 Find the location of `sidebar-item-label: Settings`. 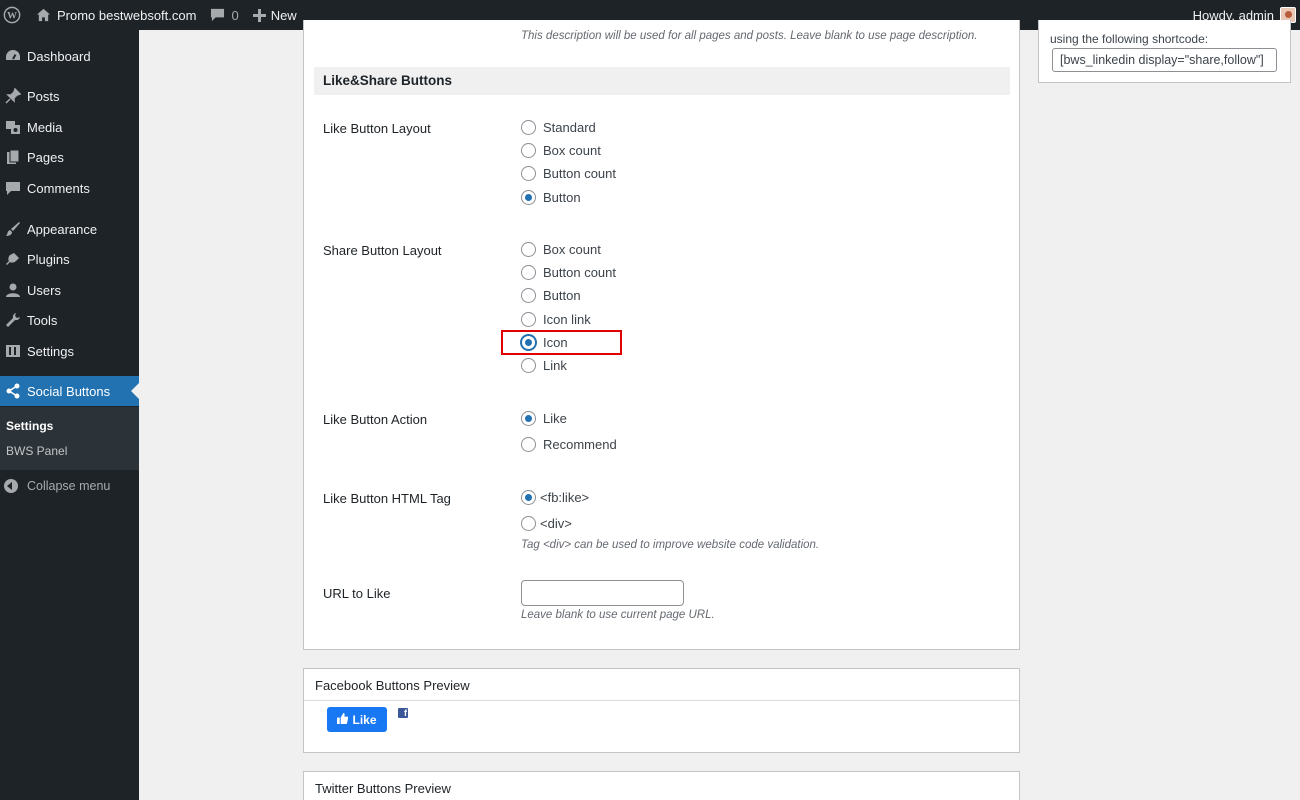

sidebar-item-label: Settings is located at coordinates (50, 351).